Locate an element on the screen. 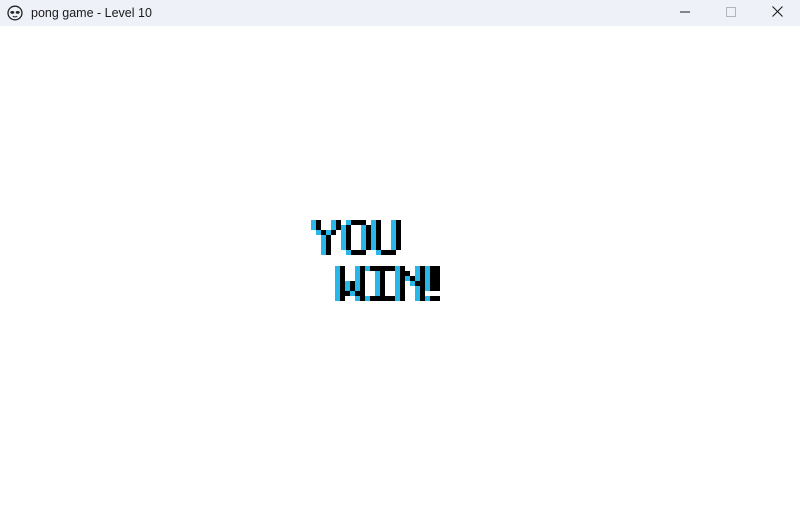 Image resolution: width=800 pixels, height=526 pixels. title-bar: pong game - Level 10 is located at coordinates (400, 13).